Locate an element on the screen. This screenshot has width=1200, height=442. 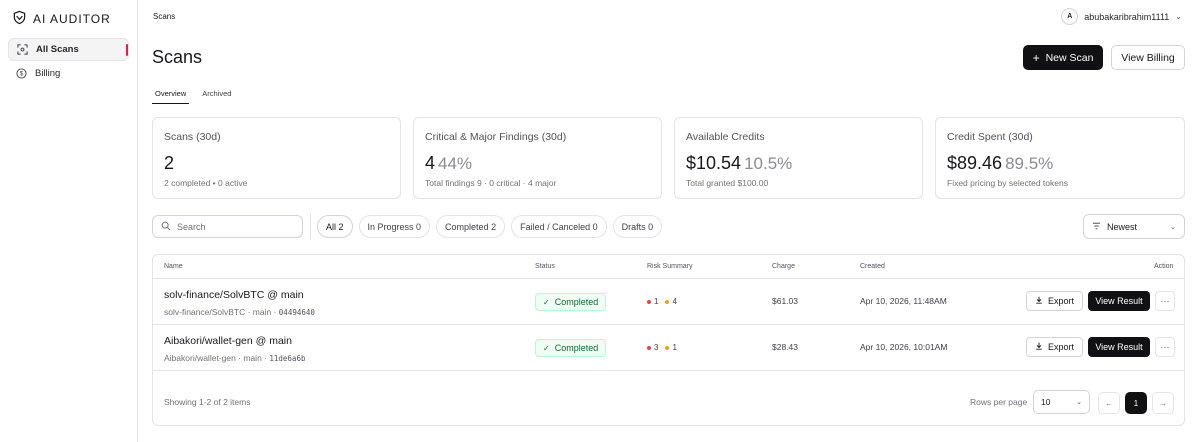
chip-failed-canceled: Failed / Canceled 0 is located at coordinates (559, 226).